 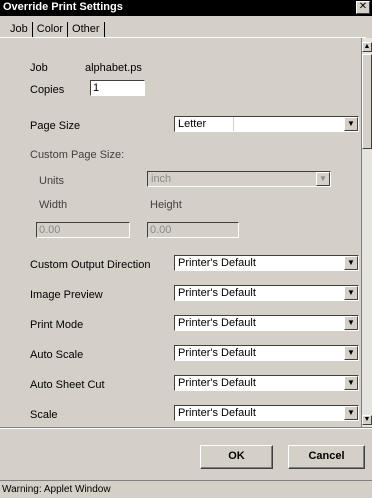 What do you see at coordinates (55, 126) in the screenshot?
I see `page-size-label: Page Size` at bounding box center [55, 126].